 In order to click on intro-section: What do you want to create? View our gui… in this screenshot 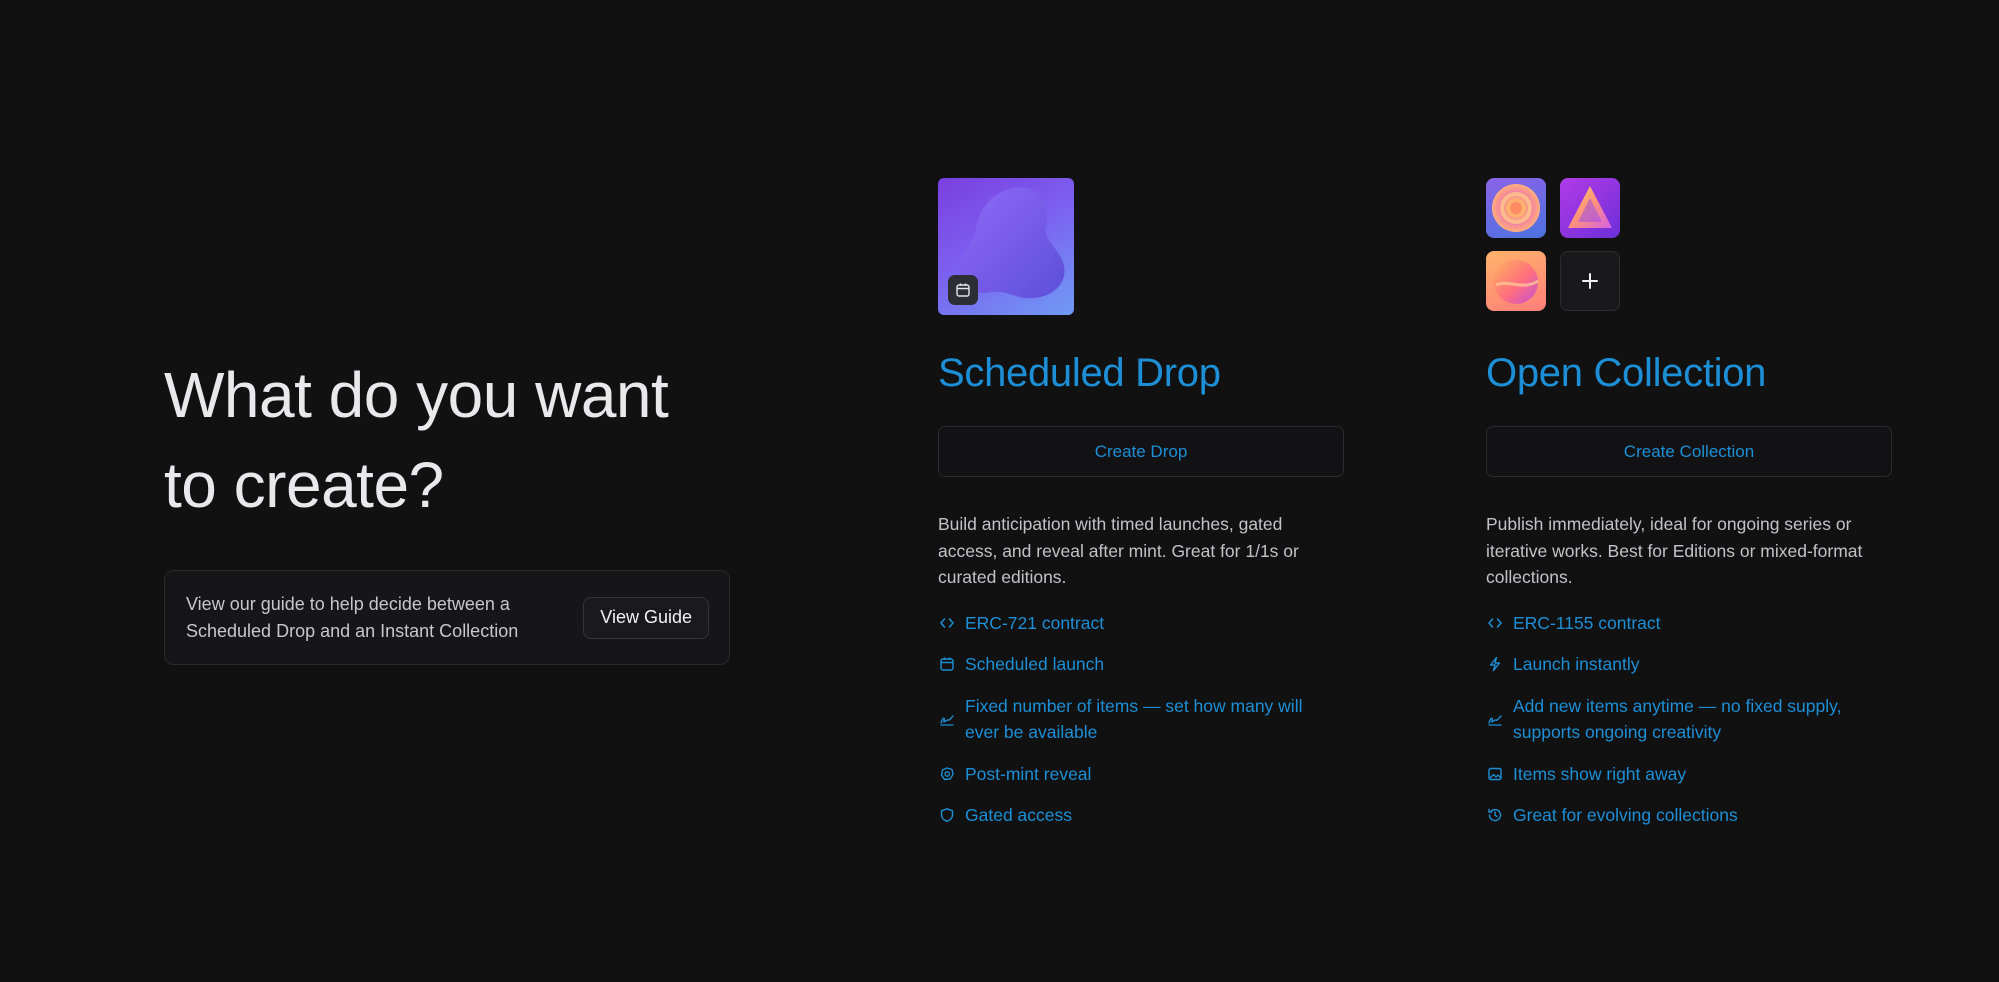, I will do `click(449, 507)`.